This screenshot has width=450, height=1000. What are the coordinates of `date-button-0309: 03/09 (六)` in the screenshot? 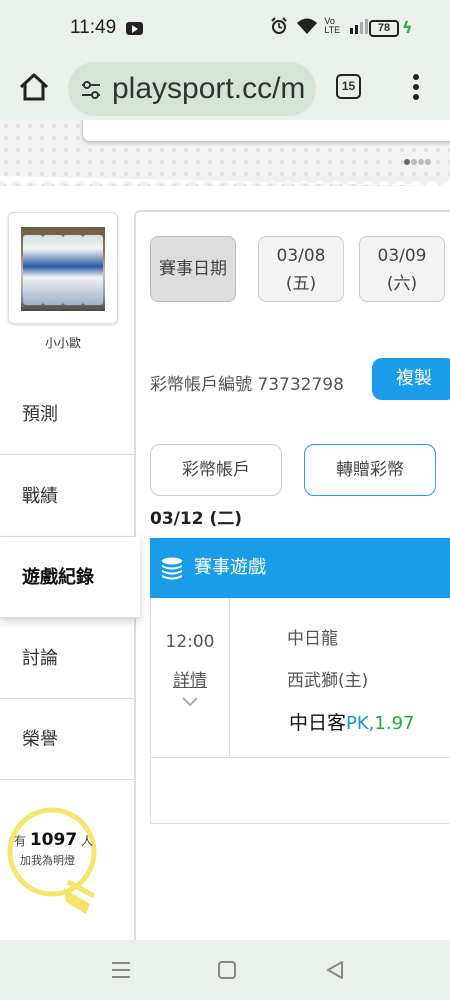 It's located at (402, 269).